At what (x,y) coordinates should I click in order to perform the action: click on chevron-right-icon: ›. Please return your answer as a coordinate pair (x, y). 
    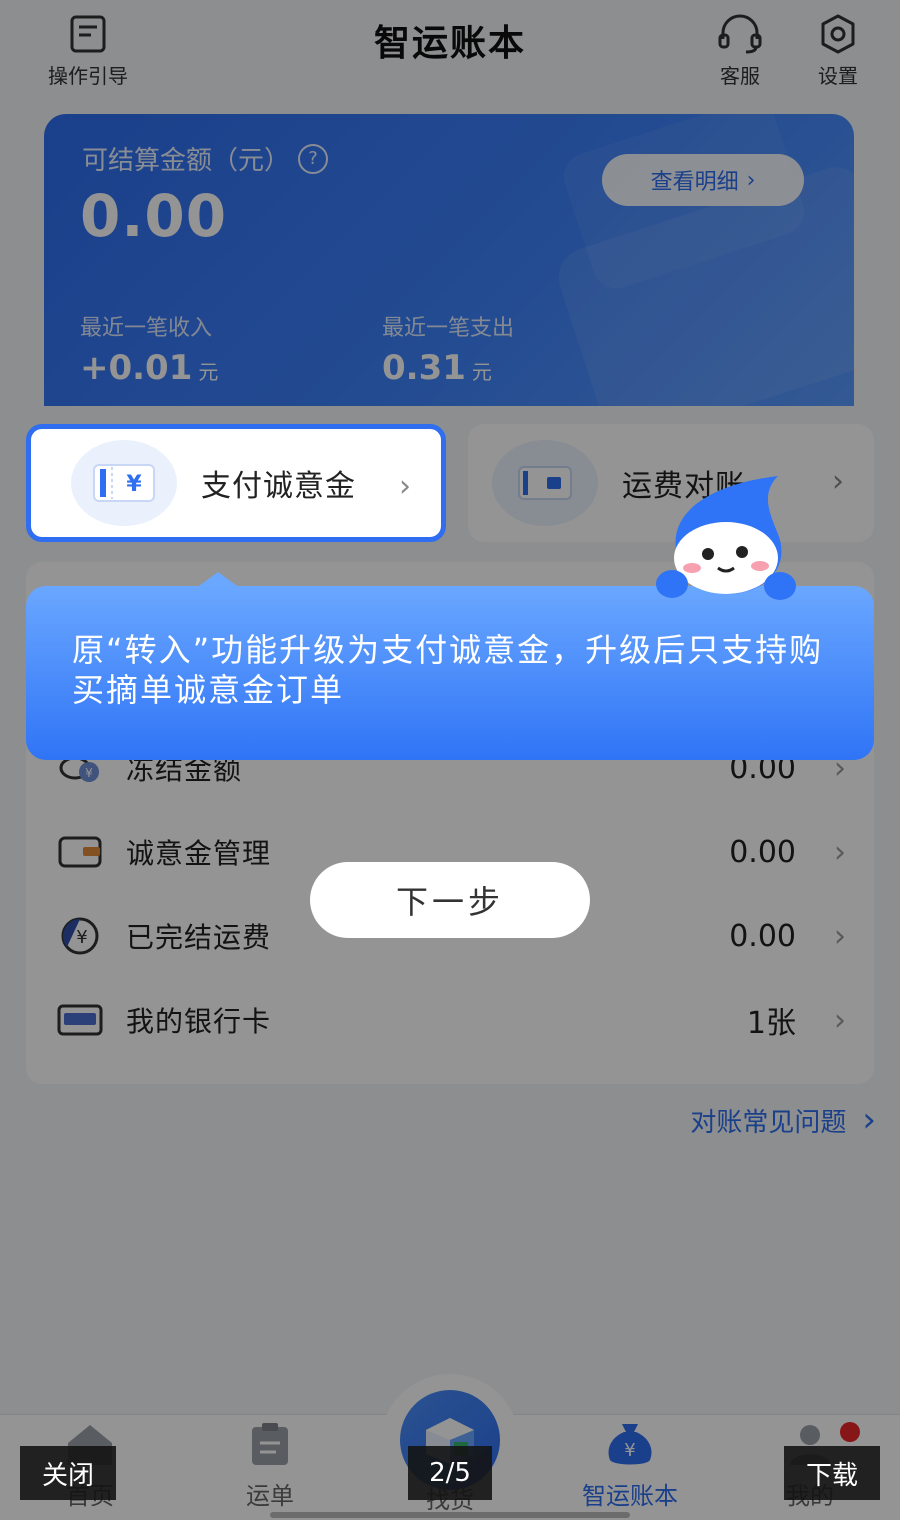
    Looking at the image, I should click on (405, 486).